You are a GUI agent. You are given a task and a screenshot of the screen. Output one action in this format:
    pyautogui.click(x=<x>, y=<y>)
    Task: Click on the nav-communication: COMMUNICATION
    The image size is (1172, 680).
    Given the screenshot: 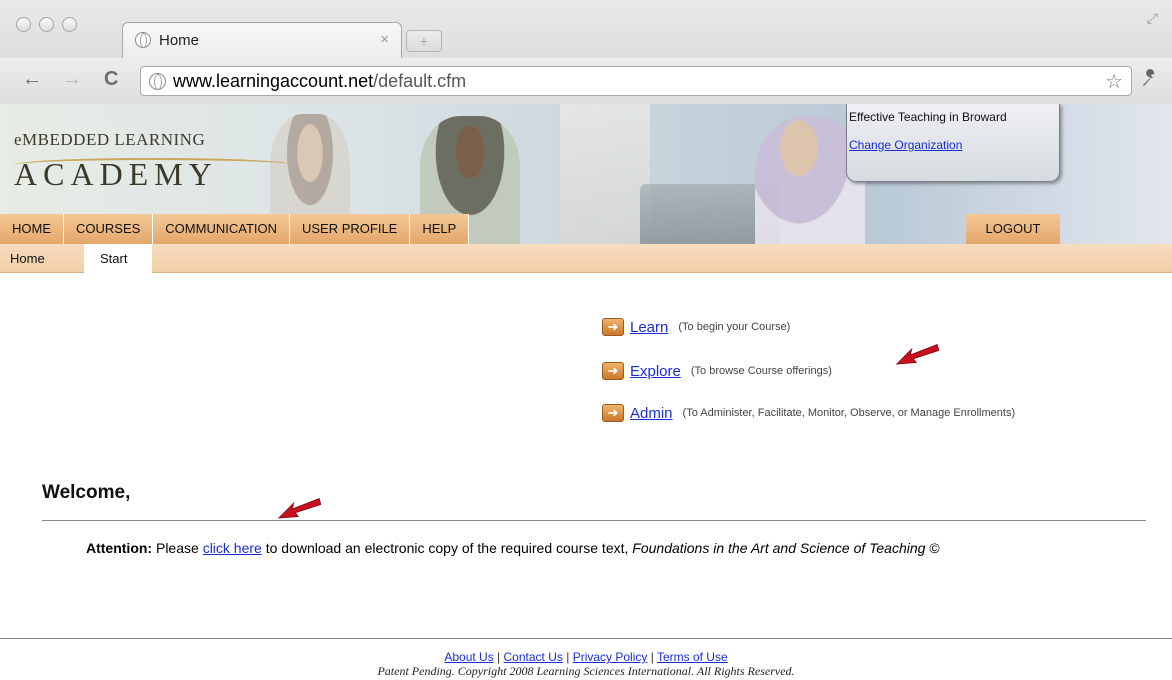 What is the action you would take?
    pyautogui.click(x=221, y=229)
    